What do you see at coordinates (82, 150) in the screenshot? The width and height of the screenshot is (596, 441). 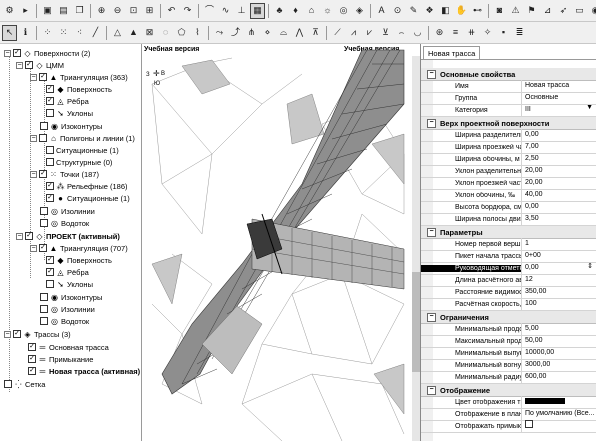 I see `tree-item-situational-lines: Ситуационные (1)` at bounding box center [82, 150].